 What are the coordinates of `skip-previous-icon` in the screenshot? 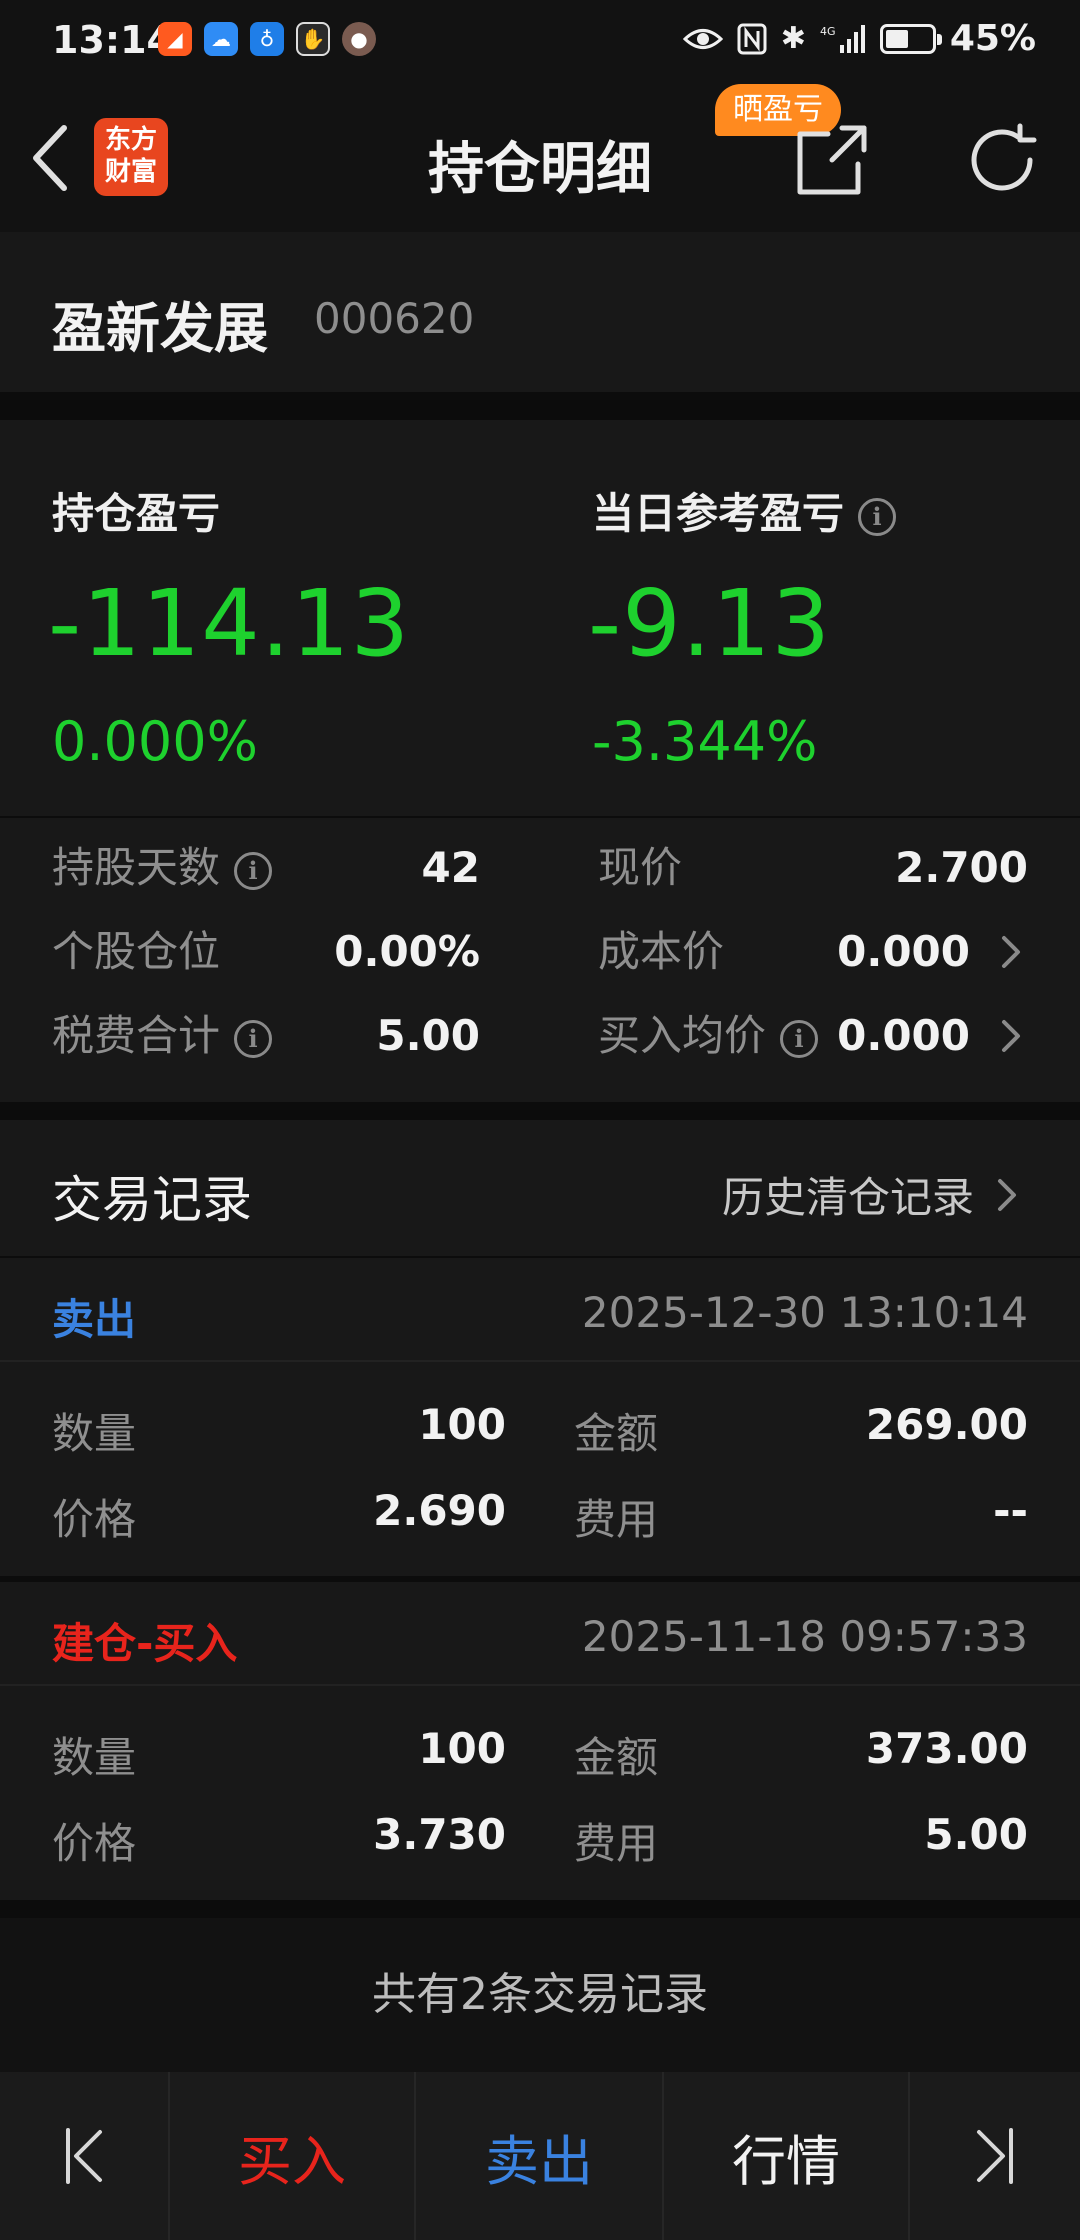 It's located at (84, 2156).